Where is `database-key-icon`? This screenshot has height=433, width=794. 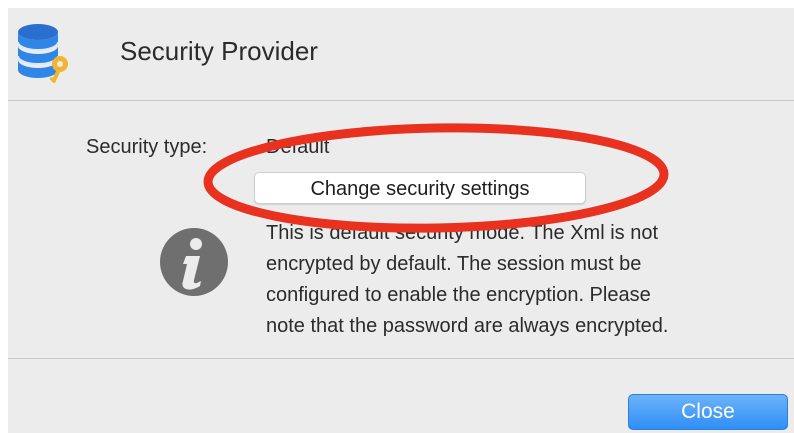 database-key-icon is located at coordinates (42, 54).